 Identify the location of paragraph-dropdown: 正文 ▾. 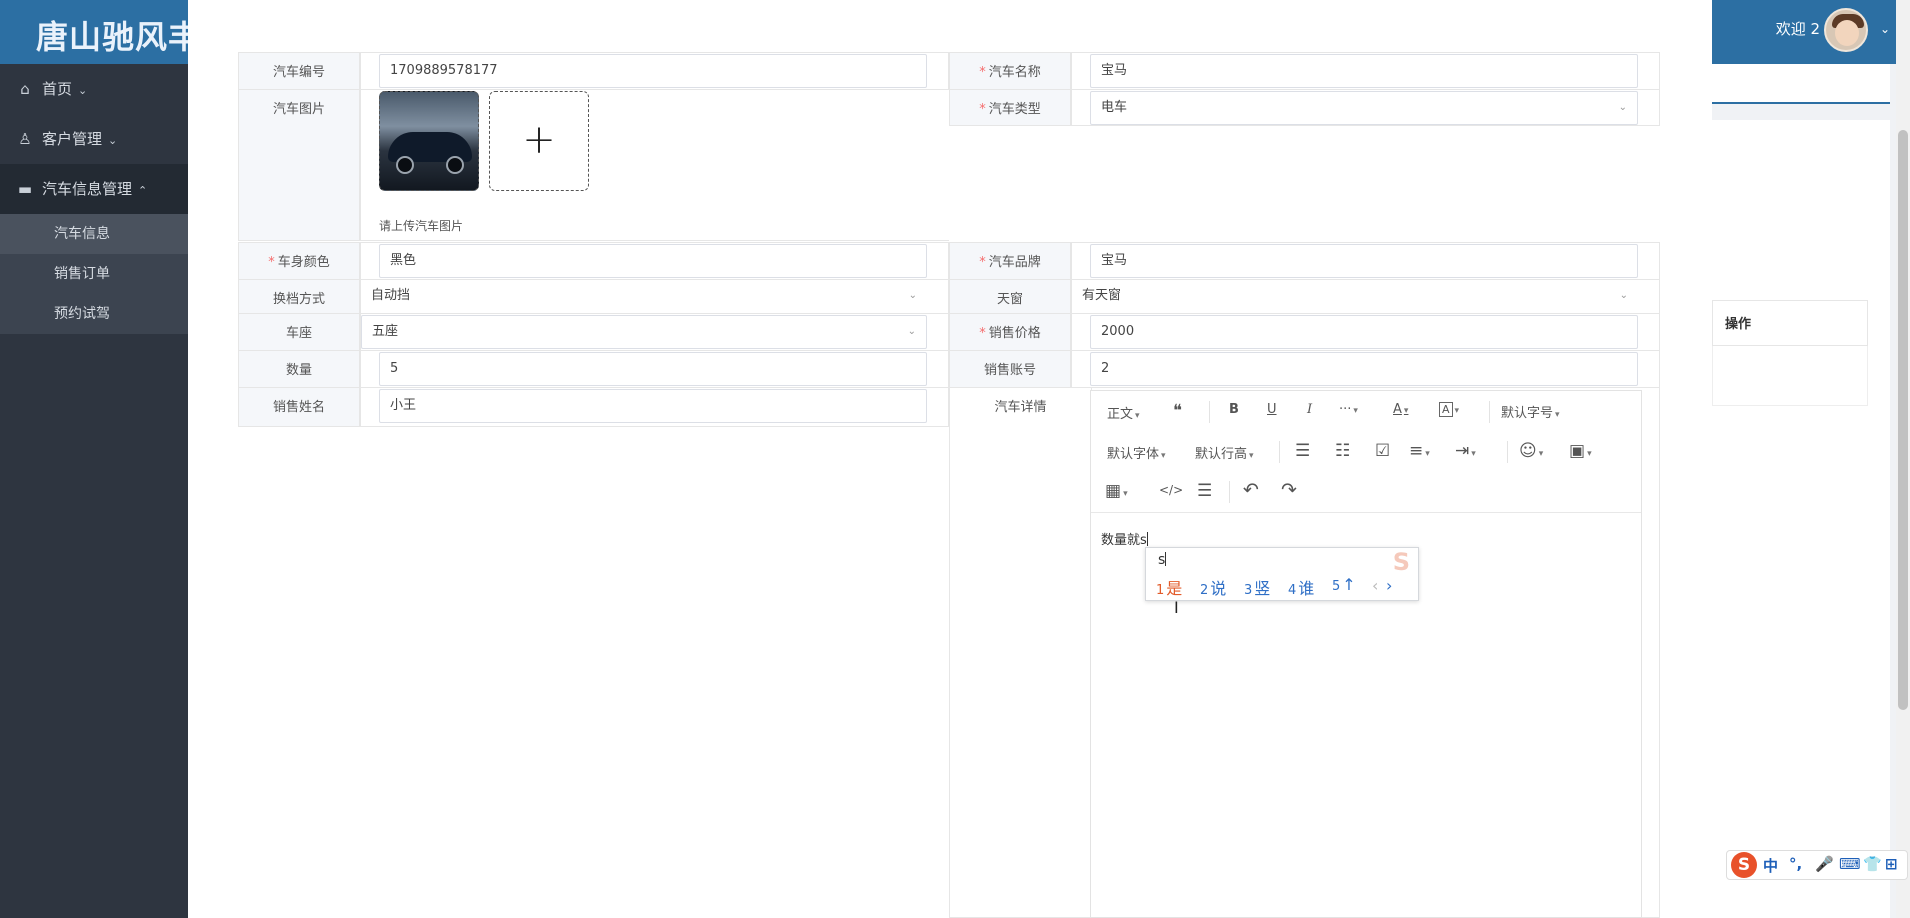
(1123, 412).